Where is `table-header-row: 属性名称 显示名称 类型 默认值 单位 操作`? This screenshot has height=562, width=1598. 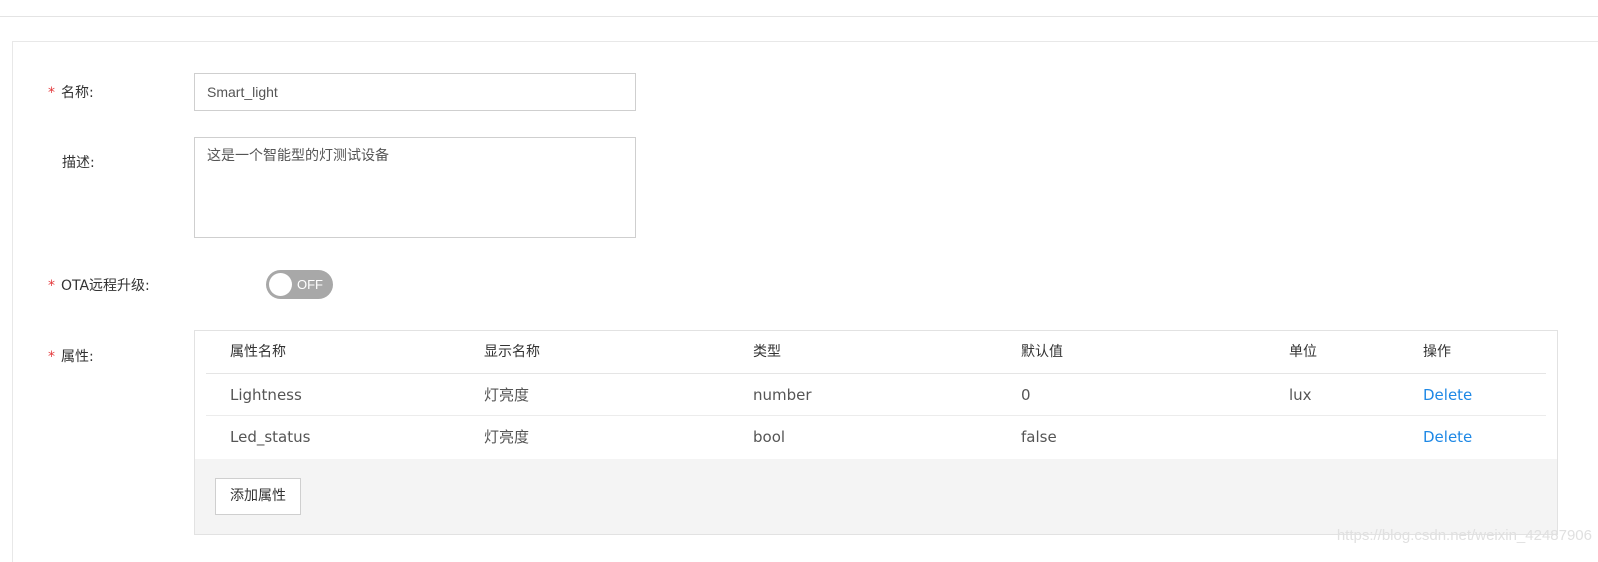
table-header-row: 属性名称 显示名称 类型 默认值 单位 操作 is located at coordinates (876, 352).